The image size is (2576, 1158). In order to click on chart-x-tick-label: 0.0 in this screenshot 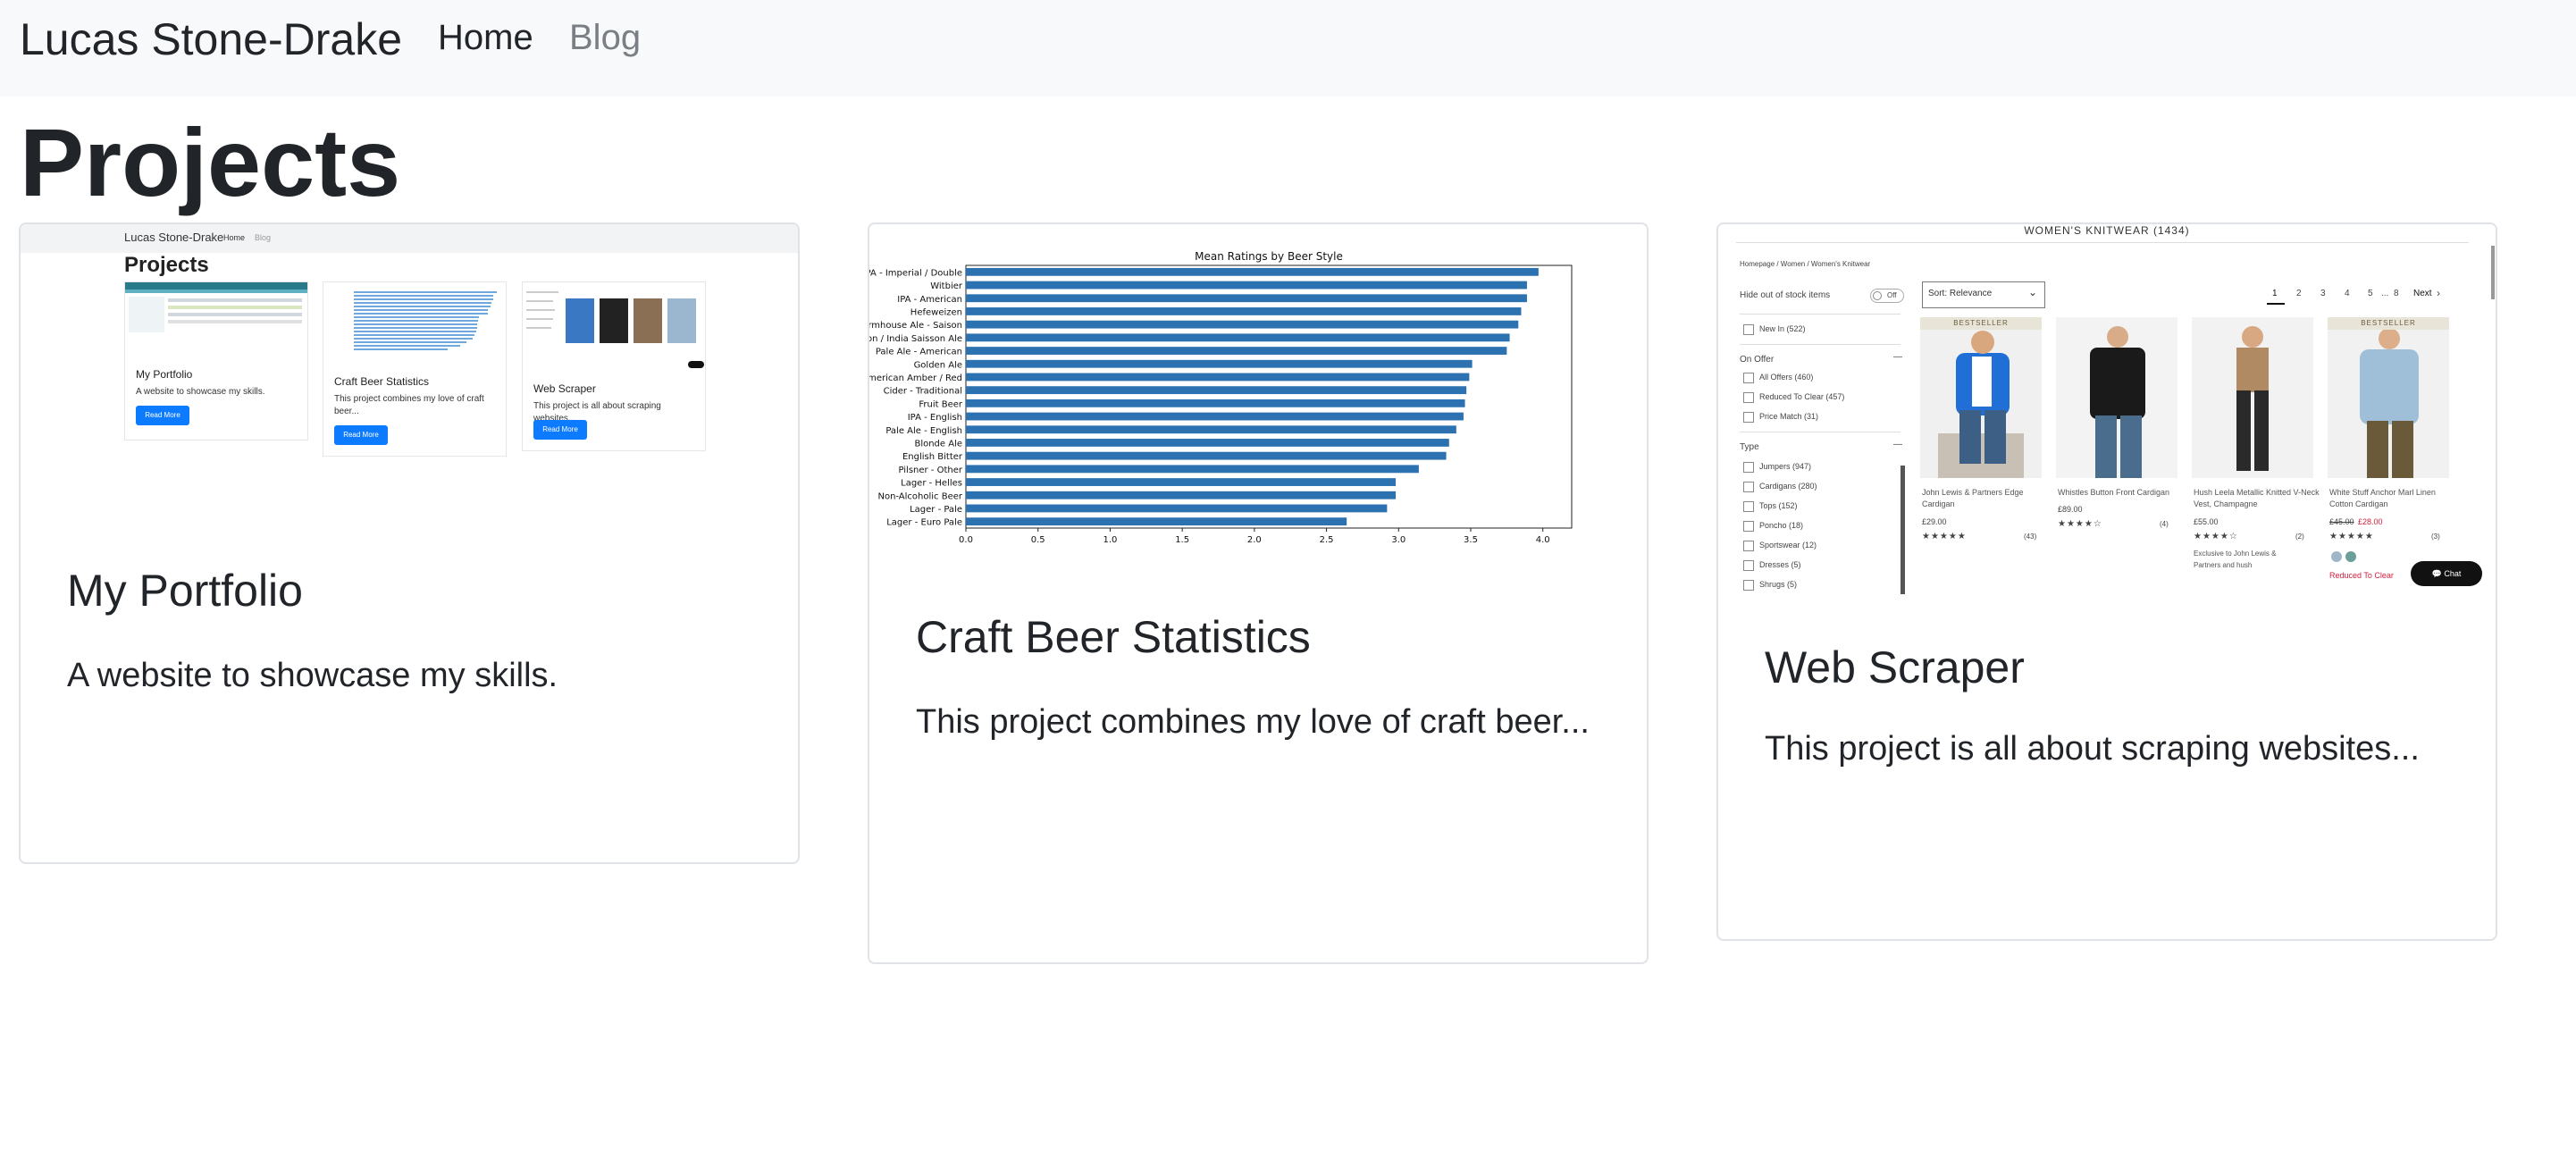, I will do `click(966, 540)`.